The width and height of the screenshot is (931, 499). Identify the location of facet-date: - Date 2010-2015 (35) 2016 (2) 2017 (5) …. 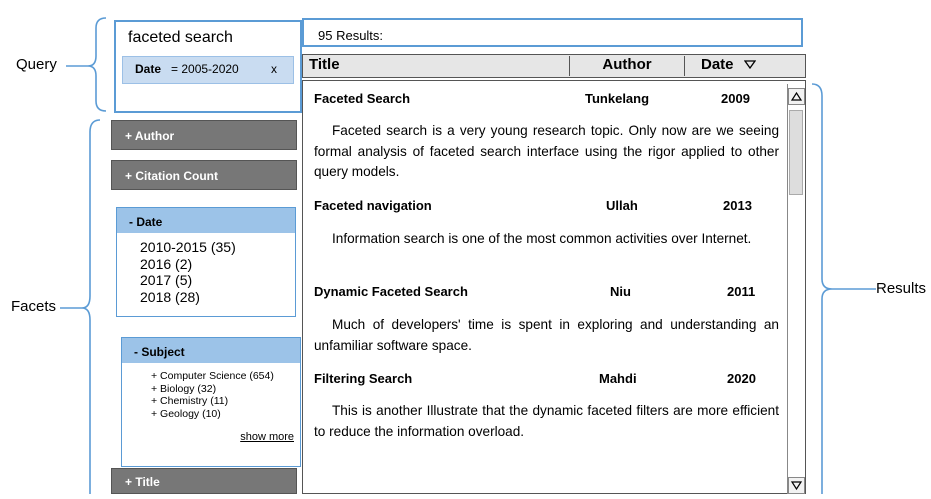
(206, 262).